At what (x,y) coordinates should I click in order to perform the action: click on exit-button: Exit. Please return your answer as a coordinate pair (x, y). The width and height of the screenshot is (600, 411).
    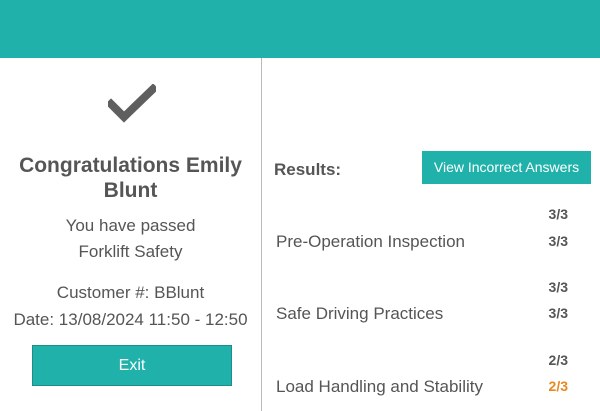
    Looking at the image, I should click on (132, 365).